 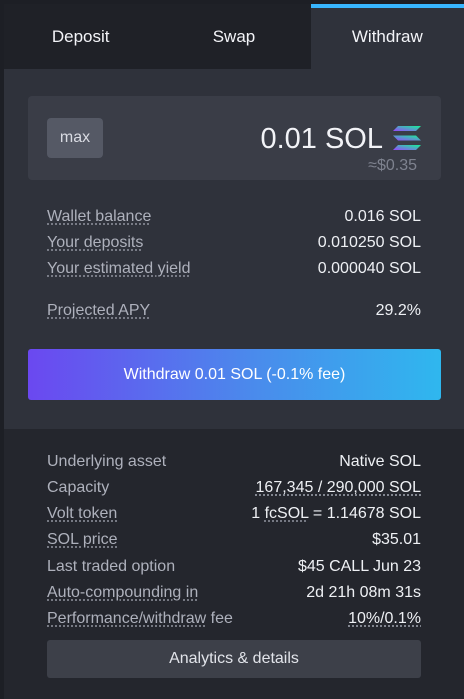 What do you see at coordinates (392, 165) in the screenshot?
I see `usd-estimate: ≈$0.35` at bounding box center [392, 165].